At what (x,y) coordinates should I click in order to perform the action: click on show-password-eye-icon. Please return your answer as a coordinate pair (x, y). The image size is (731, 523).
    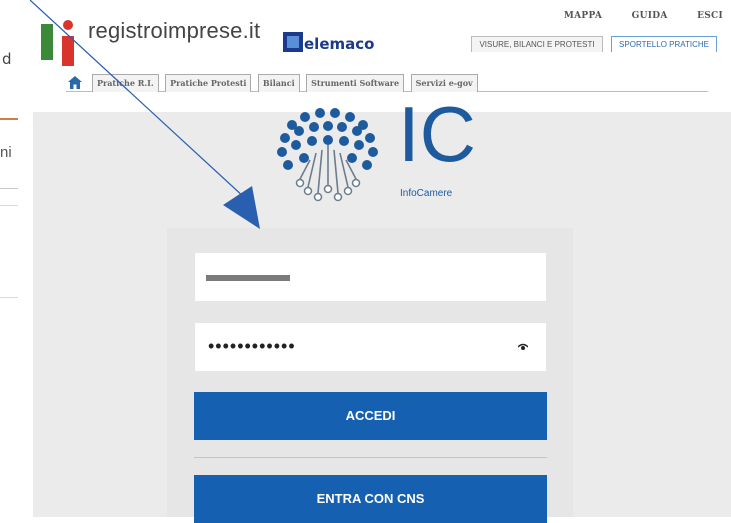
    Looking at the image, I should click on (523, 347).